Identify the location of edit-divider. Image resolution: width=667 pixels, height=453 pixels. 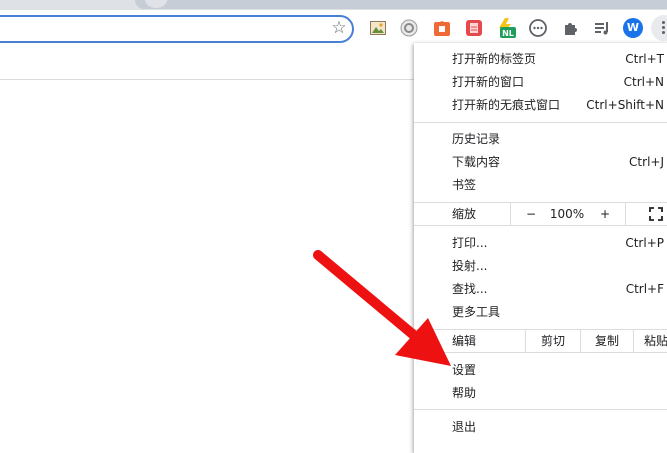
(633, 341).